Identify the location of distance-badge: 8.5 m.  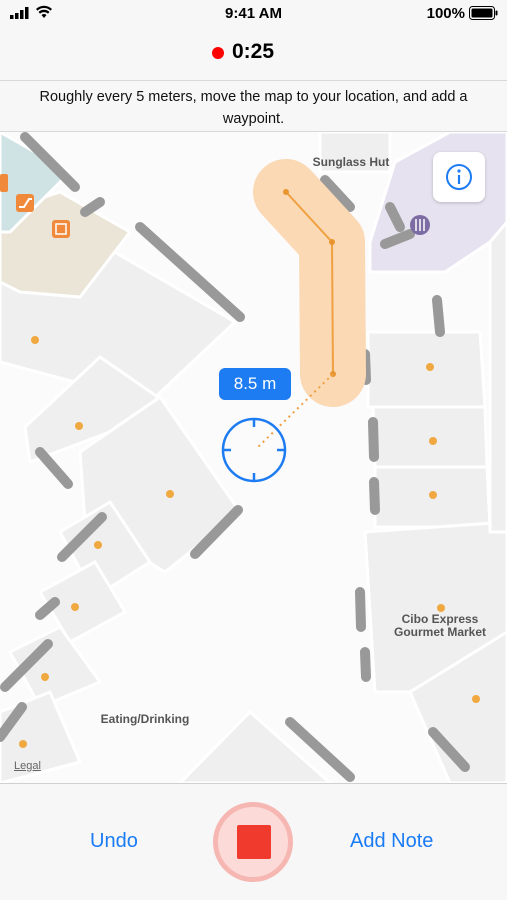
(255, 384).